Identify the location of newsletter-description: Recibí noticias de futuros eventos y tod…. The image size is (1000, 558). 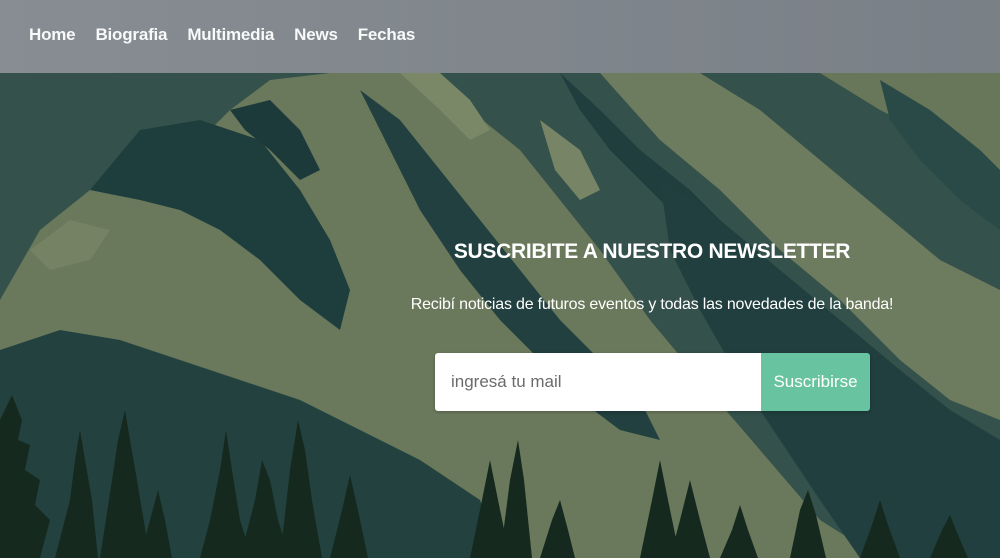
(652, 304).